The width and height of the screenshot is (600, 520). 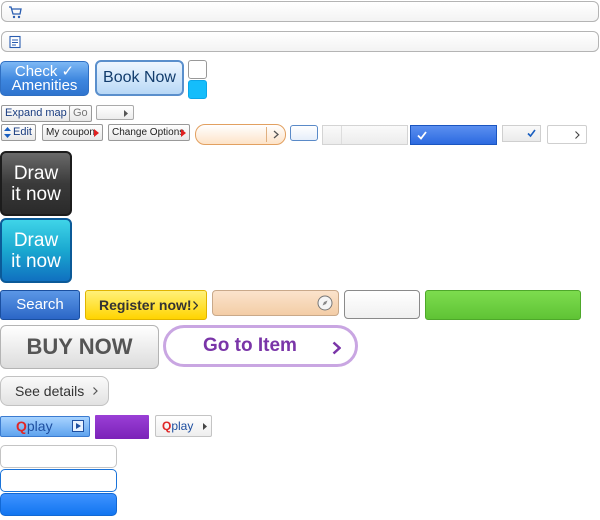 I want to click on notes-input, so click(x=300, y=41).